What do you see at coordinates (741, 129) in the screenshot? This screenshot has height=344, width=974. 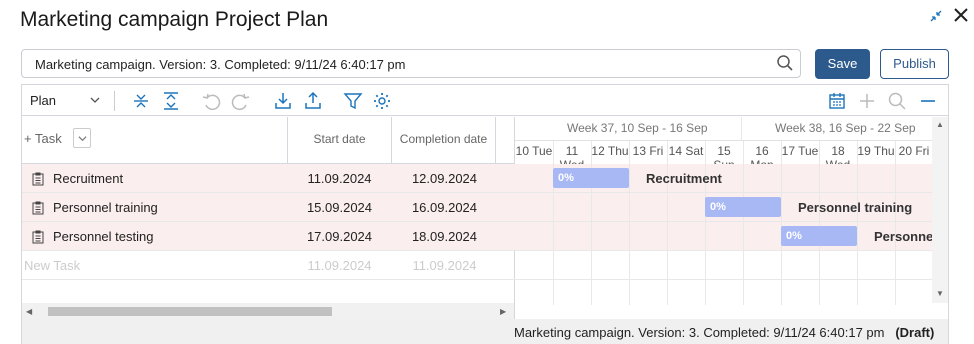 I see `week-divider` at bounding box center [741, 129].